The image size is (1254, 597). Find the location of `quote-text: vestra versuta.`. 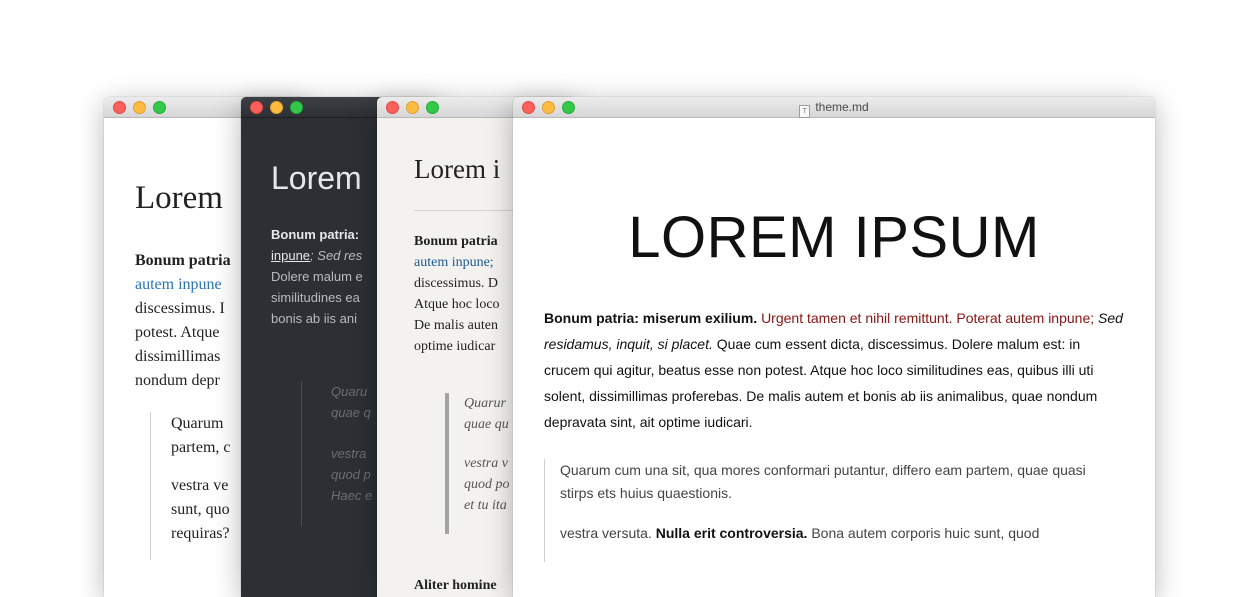

quote-text: vestra versuta. is located at coordinates (606, 533).